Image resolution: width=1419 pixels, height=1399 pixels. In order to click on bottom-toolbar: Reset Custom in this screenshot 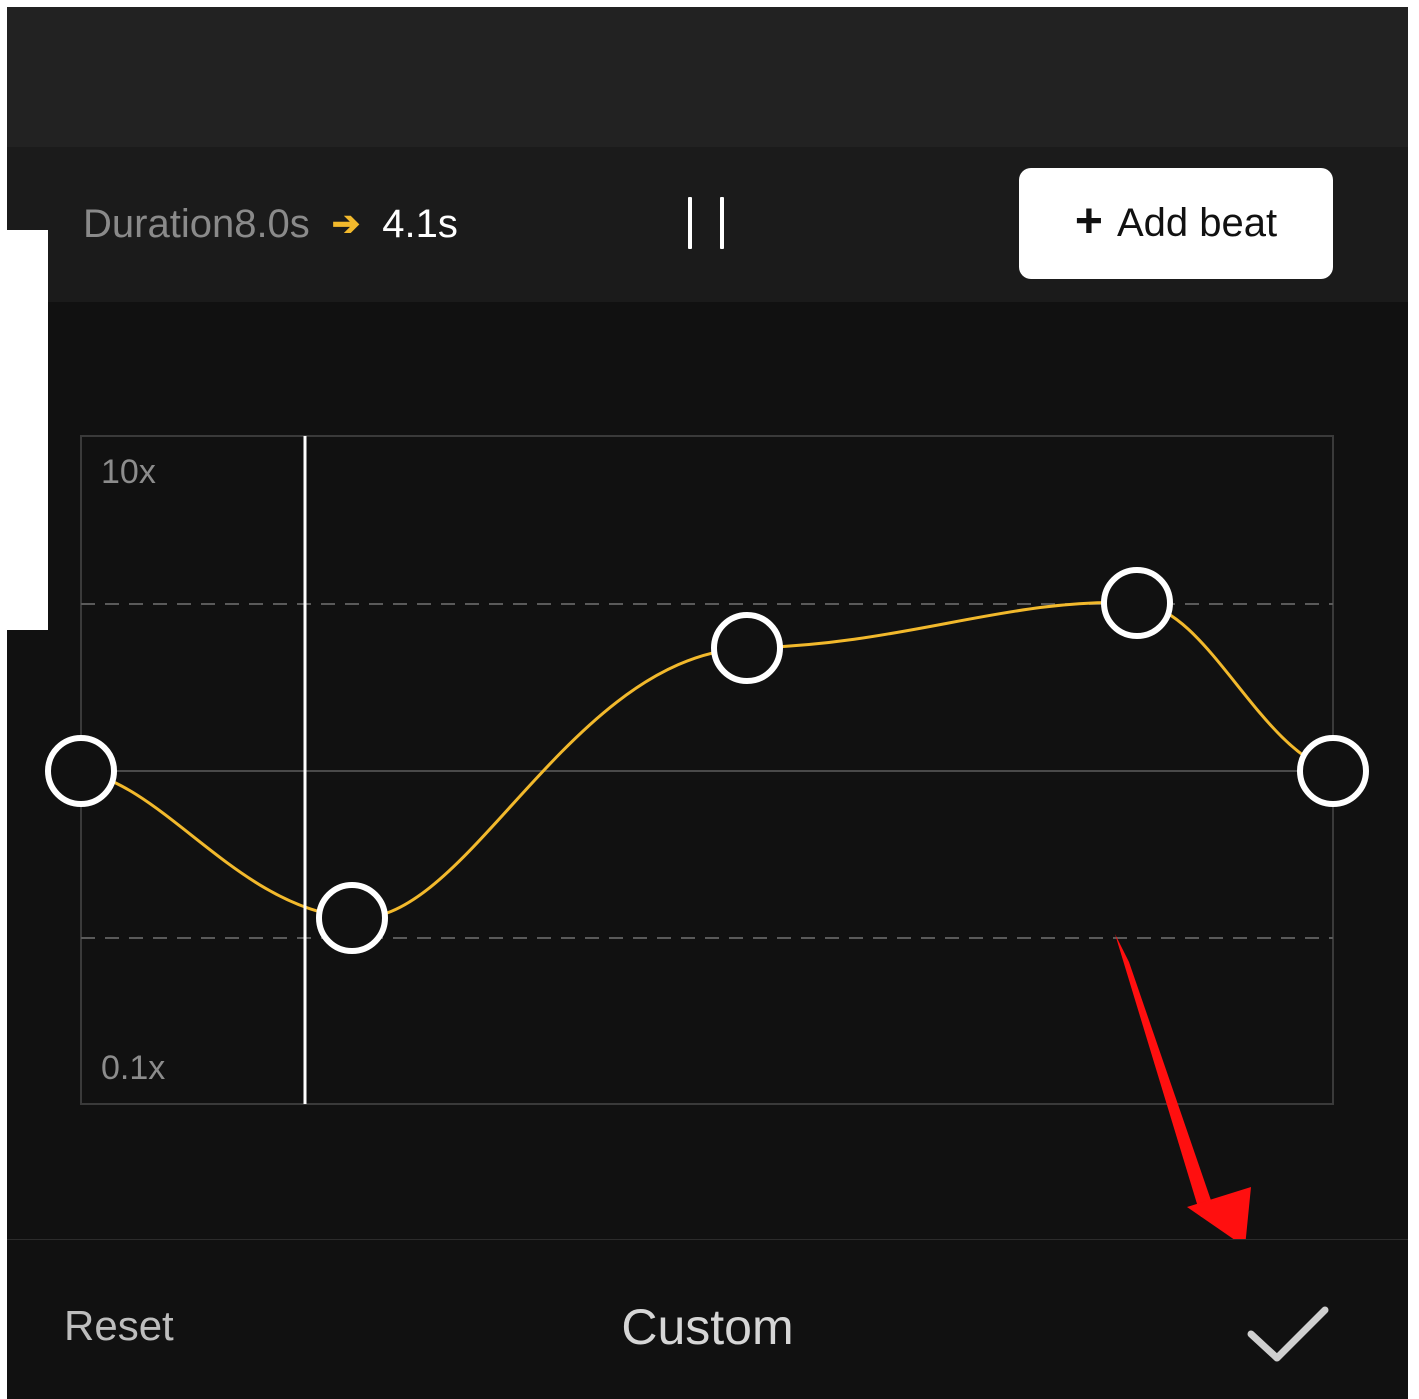, I will do `click(707, 1319)`.